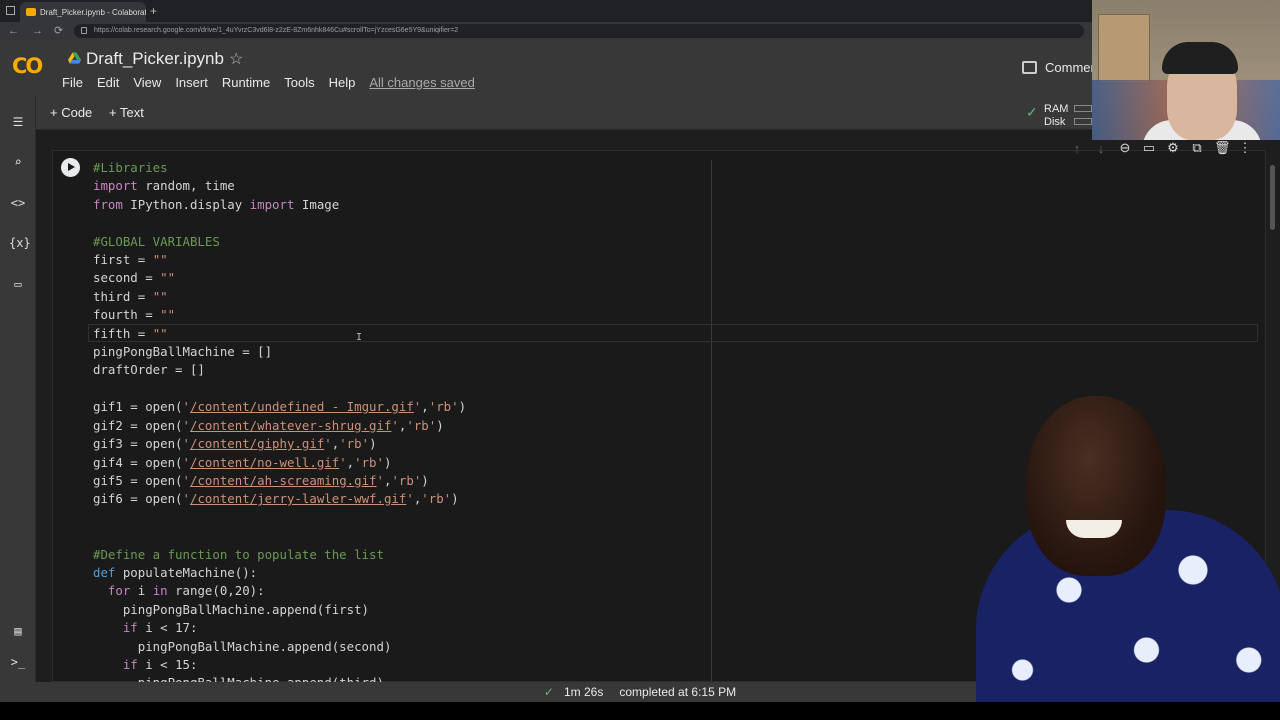  I want to click on browser-tab-bar: Draft_Picker.ipynb - Colaborator × +, so click(640, 11).